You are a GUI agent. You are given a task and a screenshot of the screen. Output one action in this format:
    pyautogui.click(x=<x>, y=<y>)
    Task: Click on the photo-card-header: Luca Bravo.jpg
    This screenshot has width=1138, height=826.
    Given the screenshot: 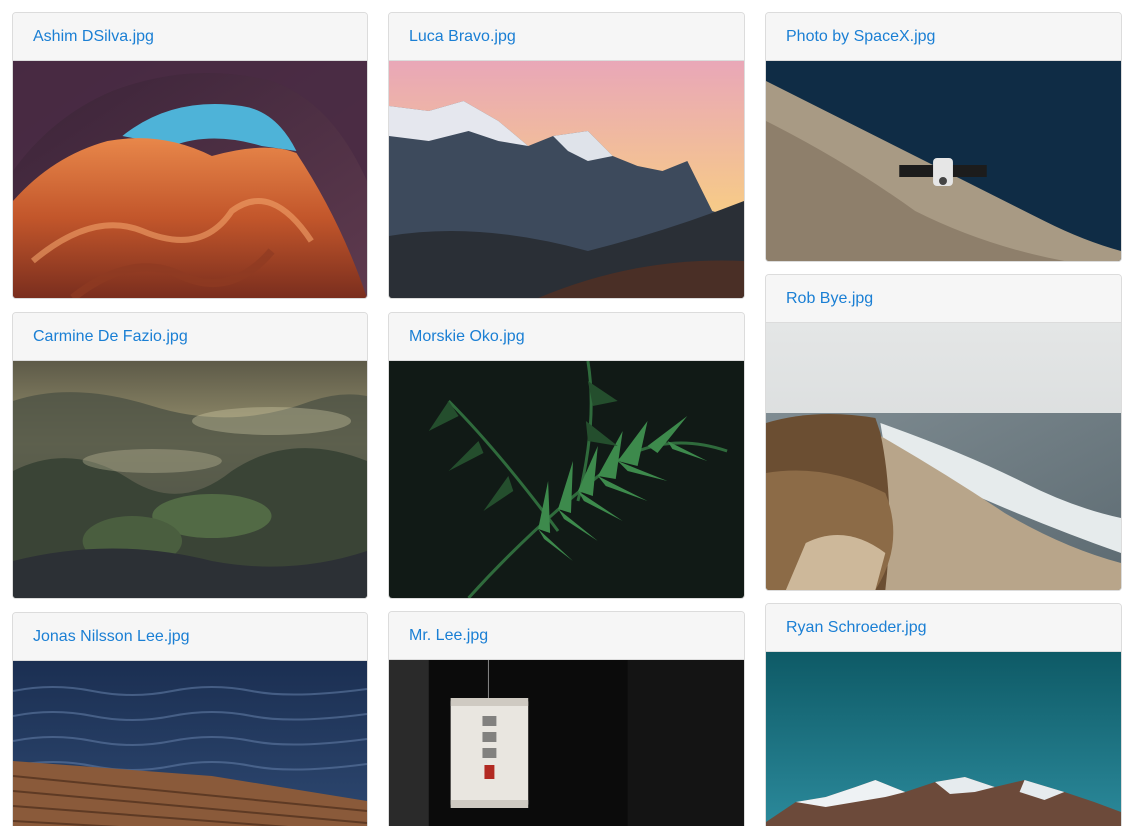 What is the action you would take?
    pyautogui.click(x=566, y=37)
    